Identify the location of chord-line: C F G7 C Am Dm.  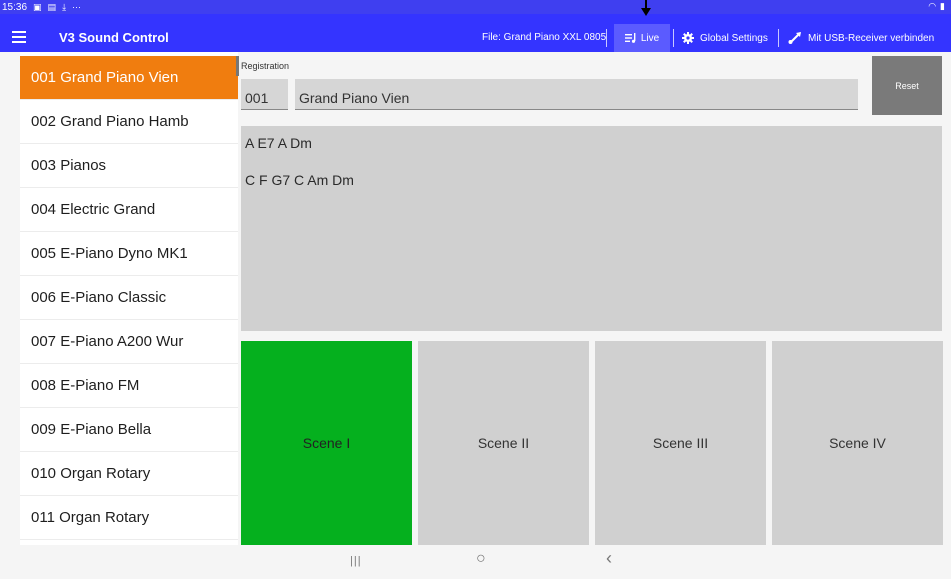
(299, 180).